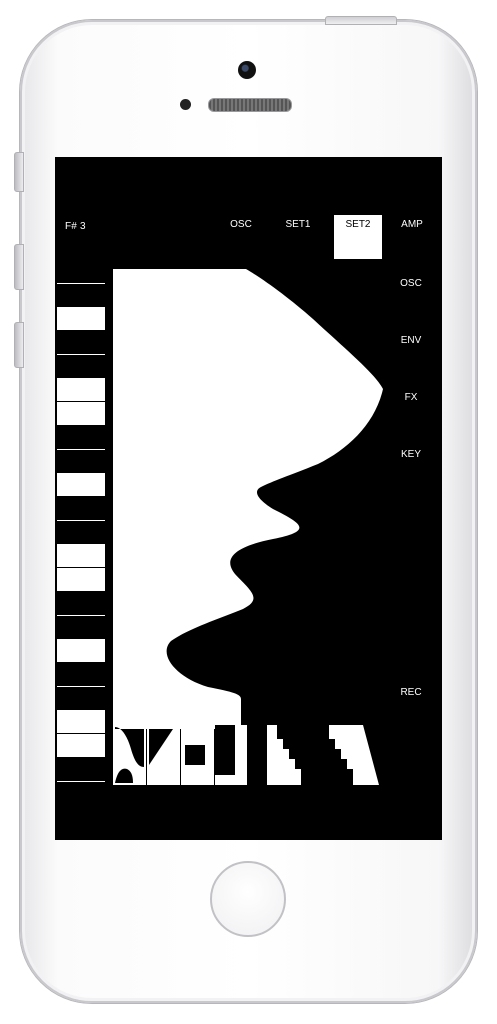 The image size is (497, 1024). What do you see at coordinates (241, 237) in the screenshot?
I see `tab-osc: OSC` at bounding box center [241, 237].